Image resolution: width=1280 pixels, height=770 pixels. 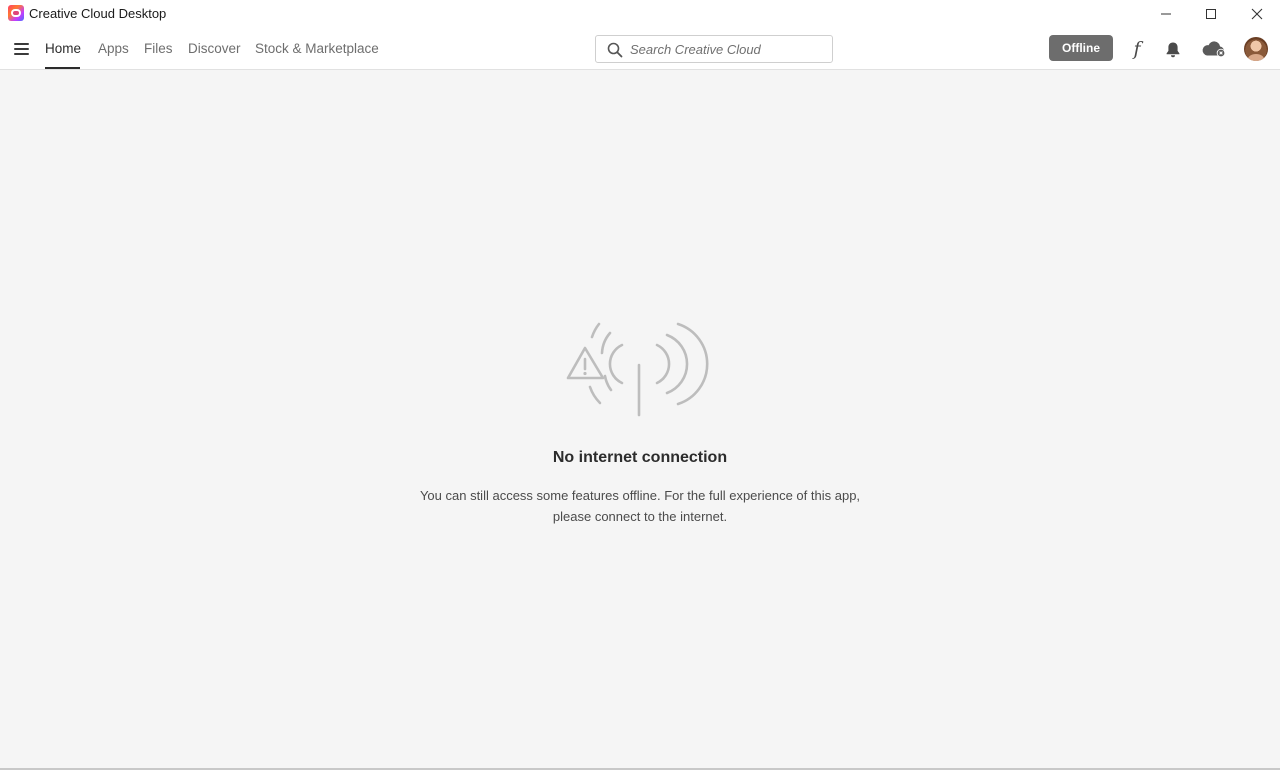 What do you see at coordinates (1256, 49) in the screenshot?
I see `user-avatar` at bounding box center [1256, 49].